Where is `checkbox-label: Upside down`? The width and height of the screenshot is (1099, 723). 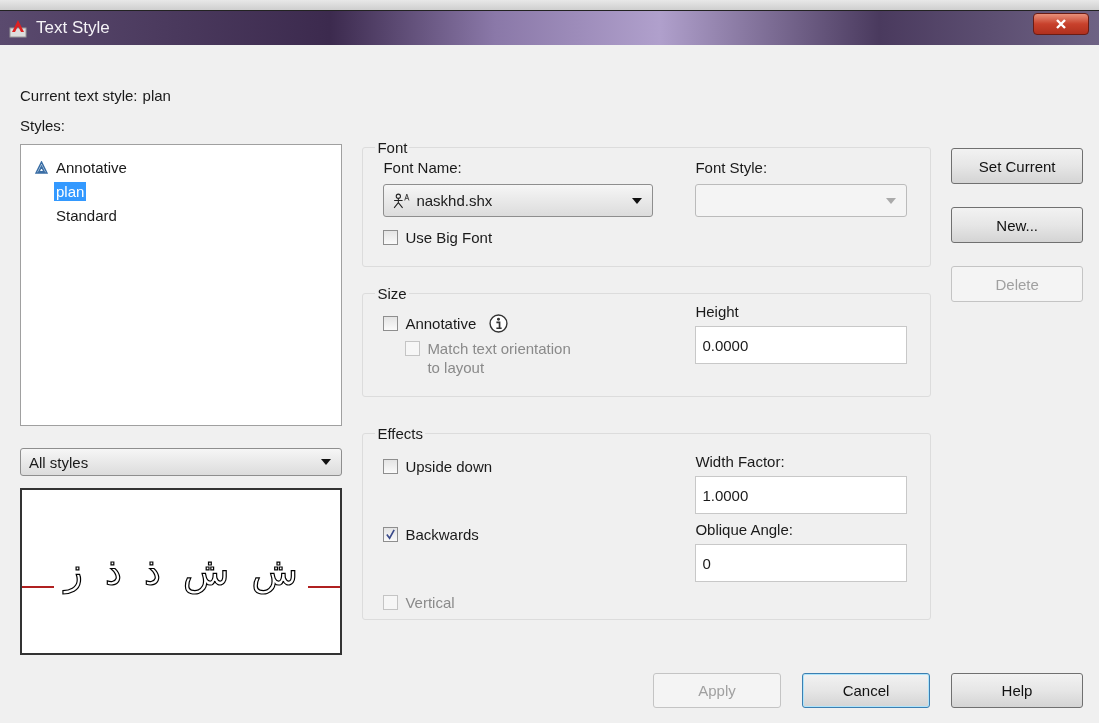 checkbox-label: Upside down is located at coordinates (449, 466).